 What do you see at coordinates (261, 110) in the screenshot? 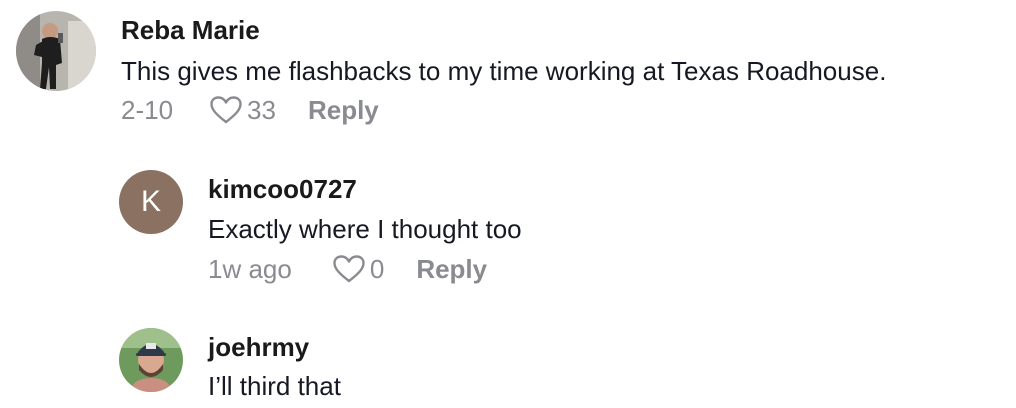
I see `like-count: 33` at bounding box center [261, 110].